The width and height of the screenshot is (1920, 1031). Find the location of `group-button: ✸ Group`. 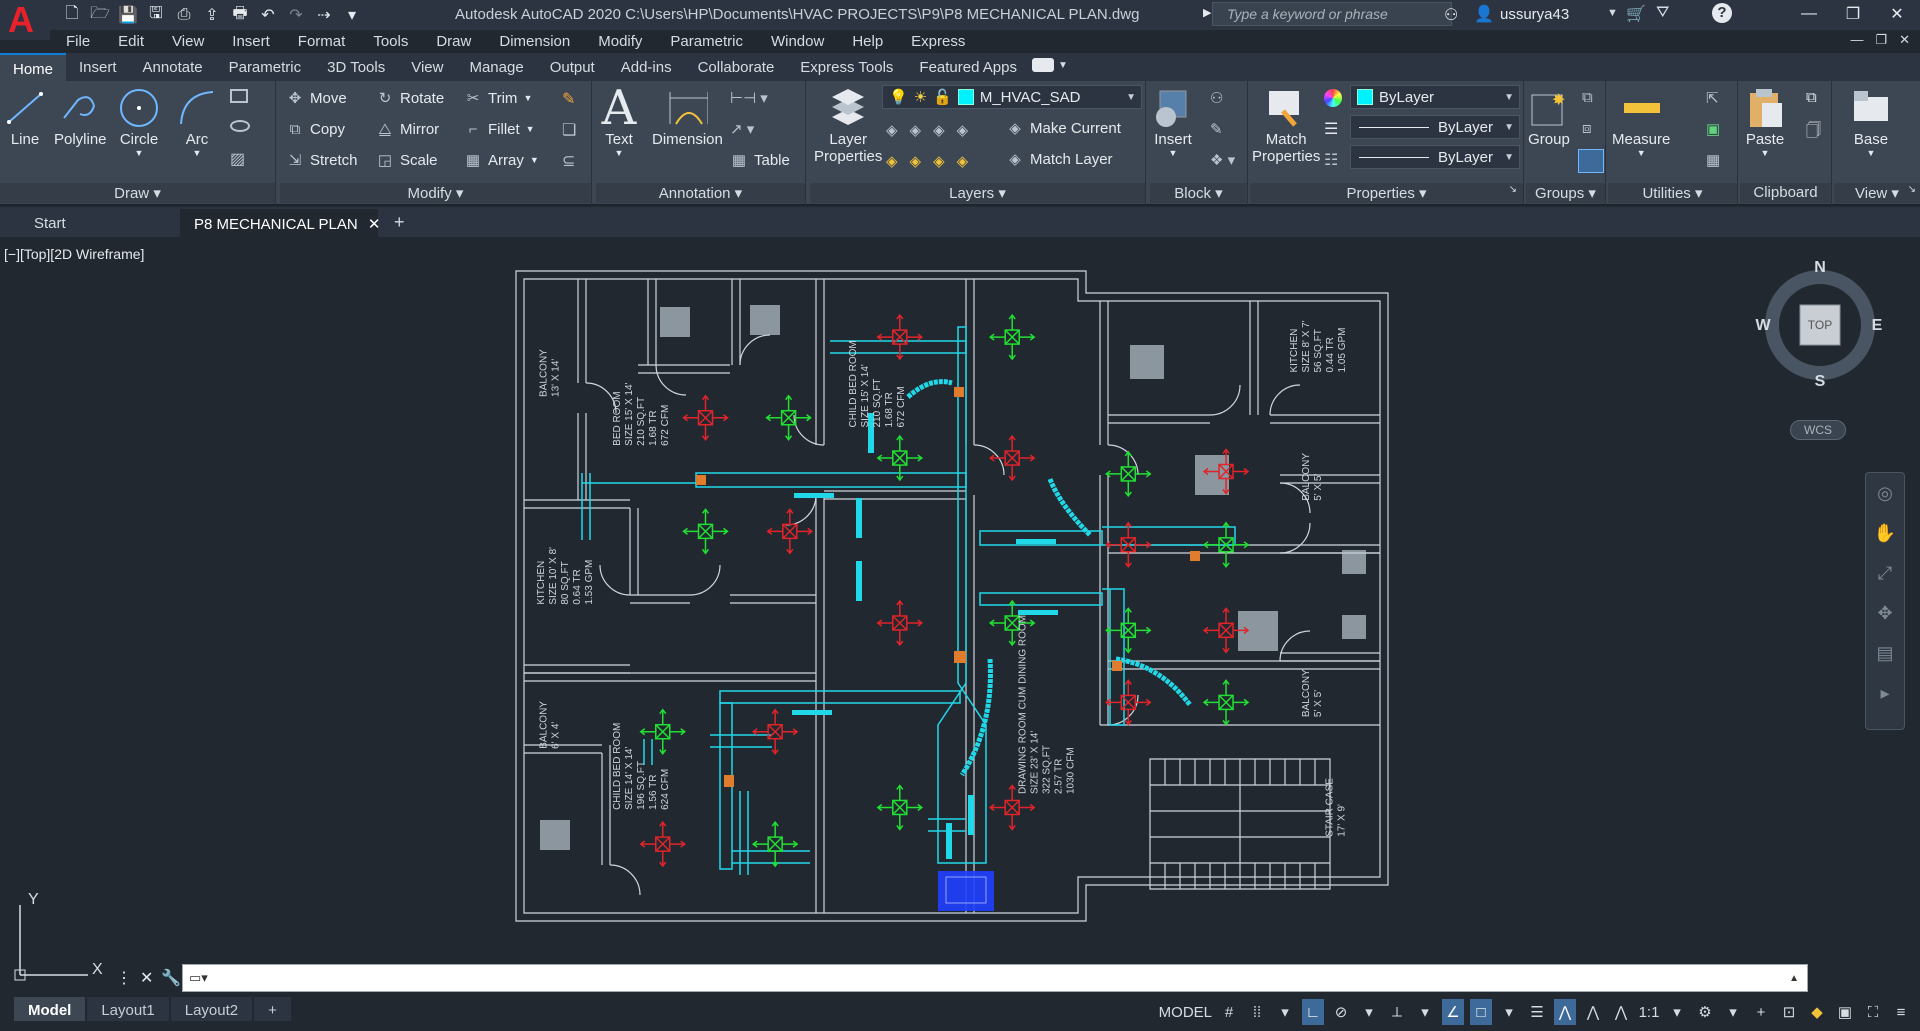

group-button: ✸ Group is located at coordinates (1549, 116).